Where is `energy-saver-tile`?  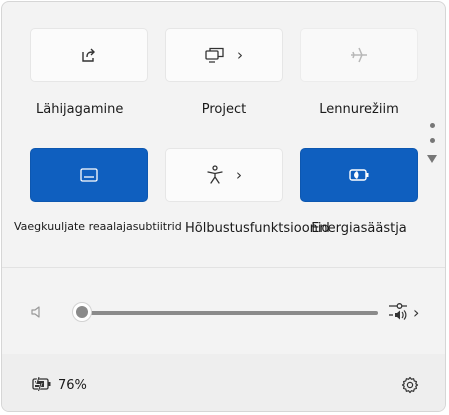 energy-saver-tile is located at coordinates (359, 175).